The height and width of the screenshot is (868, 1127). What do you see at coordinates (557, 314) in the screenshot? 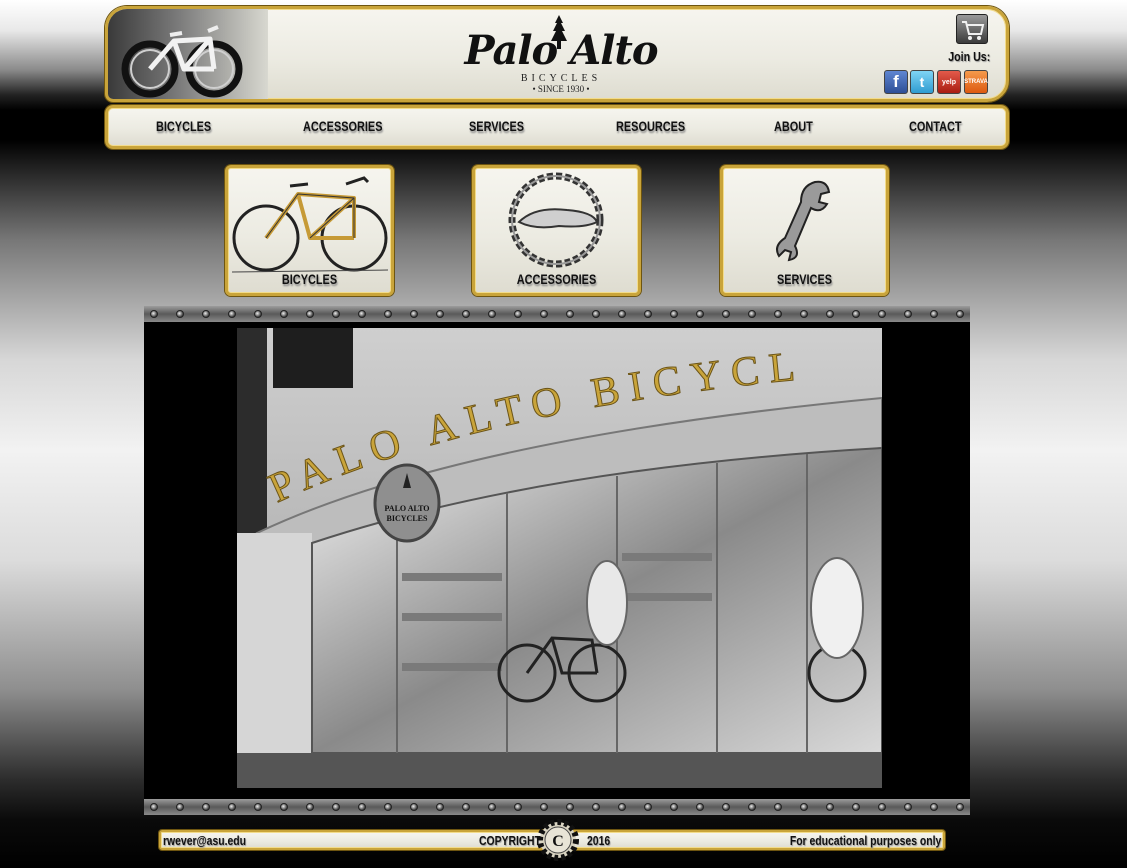
I see `film-strip-top` at bounding box center [557, 314].